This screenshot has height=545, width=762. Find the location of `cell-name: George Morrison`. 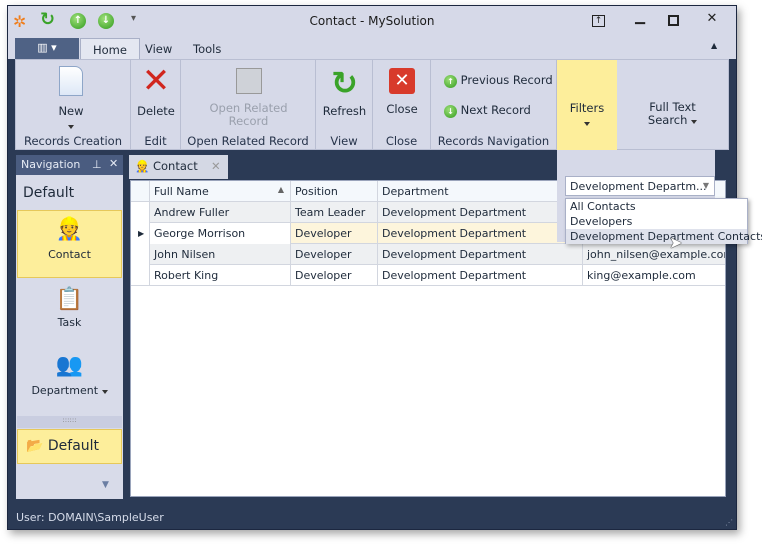

cell-name: George Morrison is located at coordinates (220, 233).